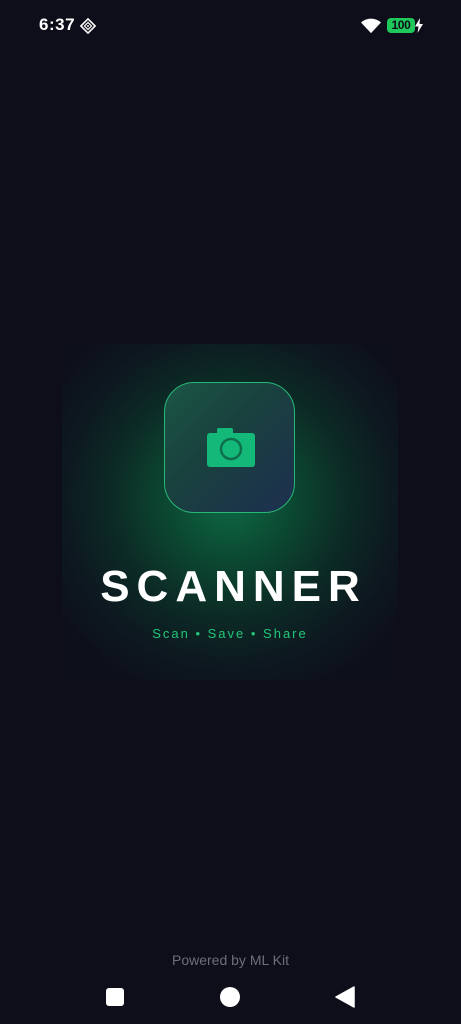 The height and width of the screenshot is (1024, 461). What do you see at coordinates (345, 997) in the screenshot?
I see `back-button` at bounding box center [345, 997].